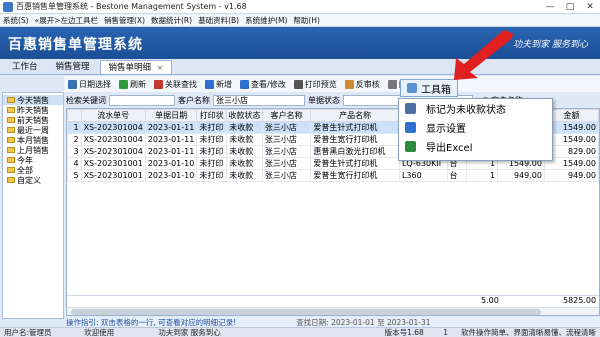 This screenshot has width=600, height=337. Describe the element at coordinates (33, 150) in the screenshot. I see `tree-item: 上月销售` at that location.